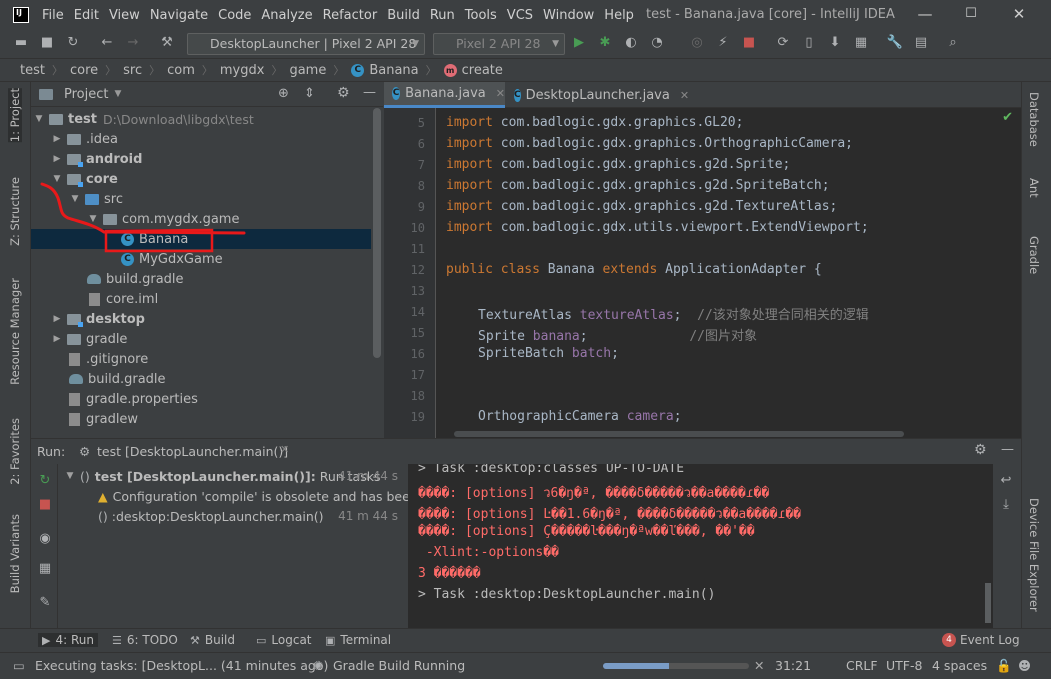 Image resolution: width=1051 pixels, height=679 pixels. What do you see at coordinates (481, 15) in the screenshot?
I see `menu-tools: Tools` at bounding box center [481, 15].